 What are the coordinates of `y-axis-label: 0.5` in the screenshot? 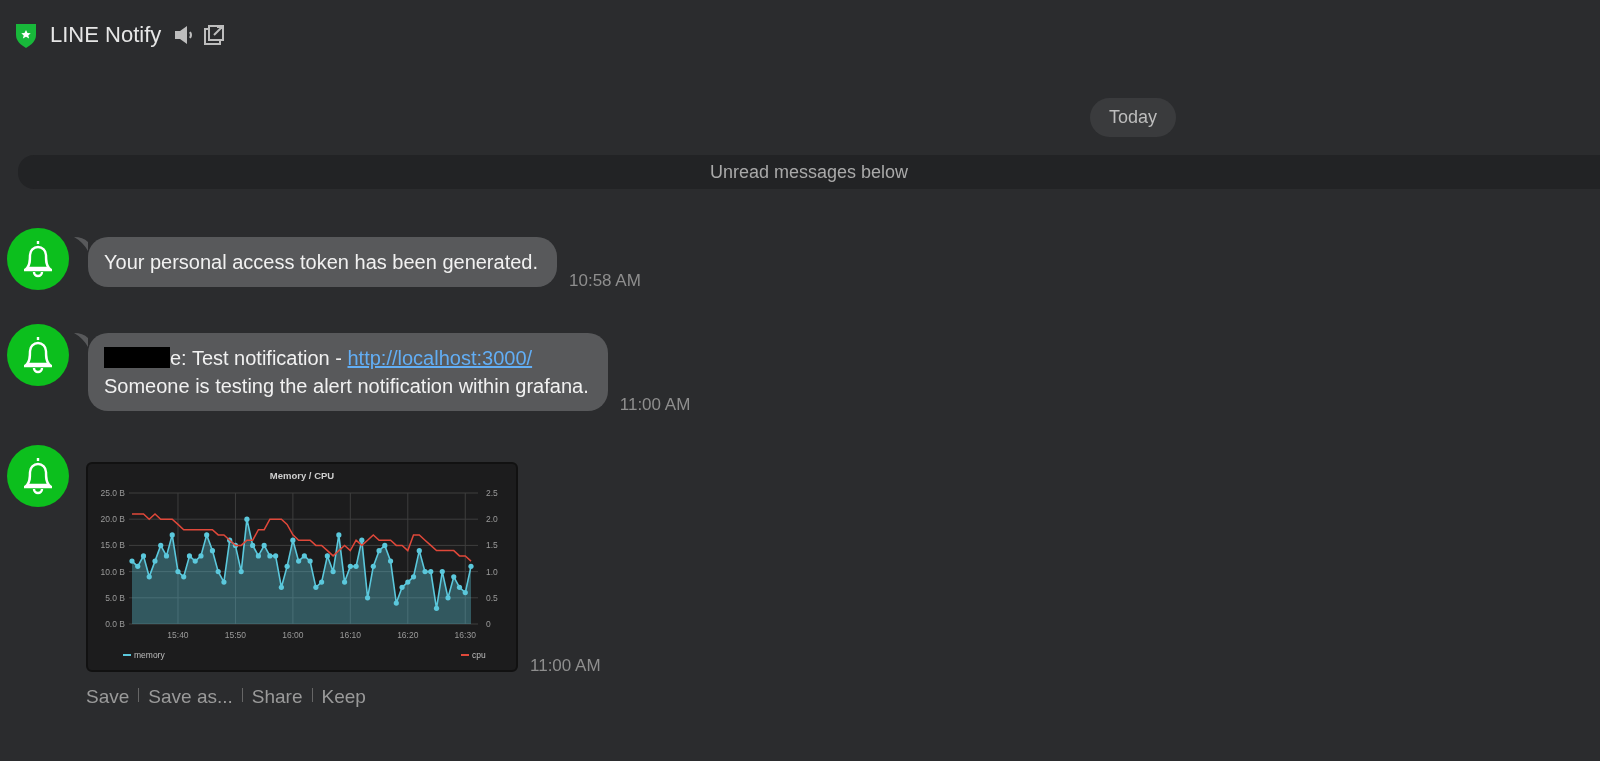 It's located at (492, 597).